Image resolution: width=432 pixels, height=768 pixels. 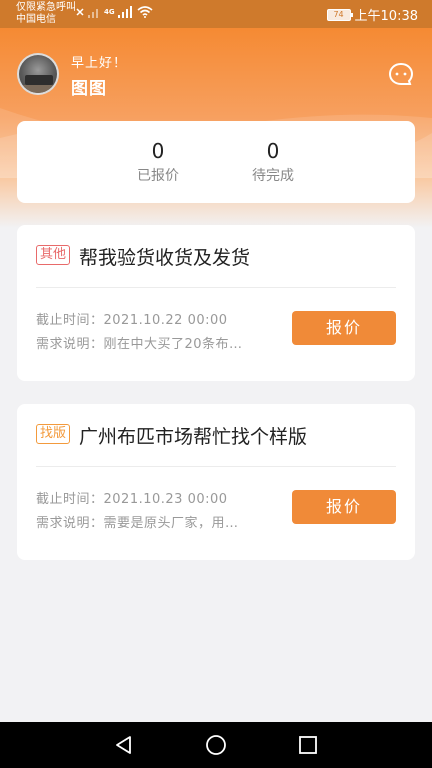 I want to click on system-nav-bar, so click(x=216, y=745).